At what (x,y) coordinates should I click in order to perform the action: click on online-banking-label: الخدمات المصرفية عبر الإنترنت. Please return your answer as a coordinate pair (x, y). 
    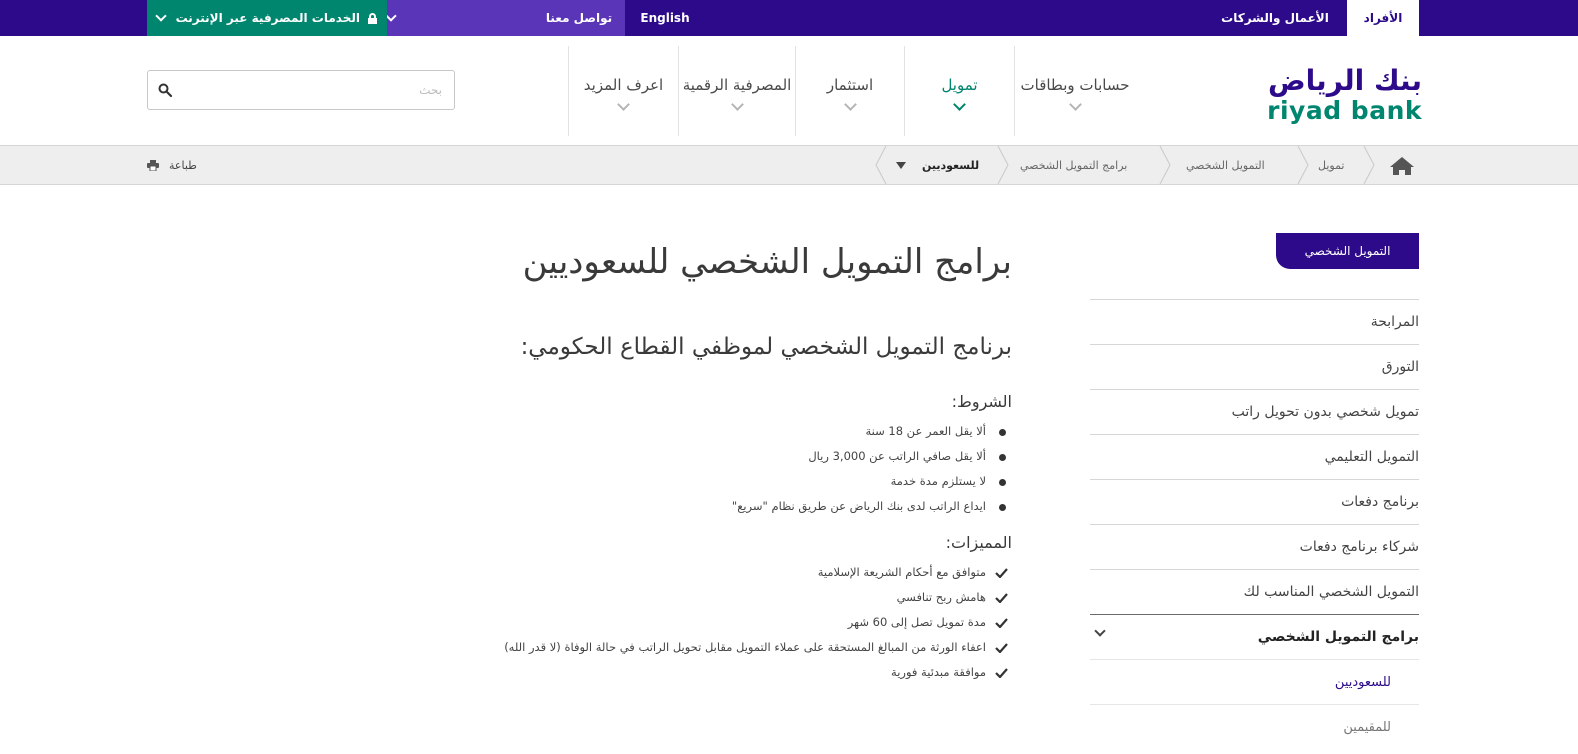
    Looking at the image, I should click on (267, 18).